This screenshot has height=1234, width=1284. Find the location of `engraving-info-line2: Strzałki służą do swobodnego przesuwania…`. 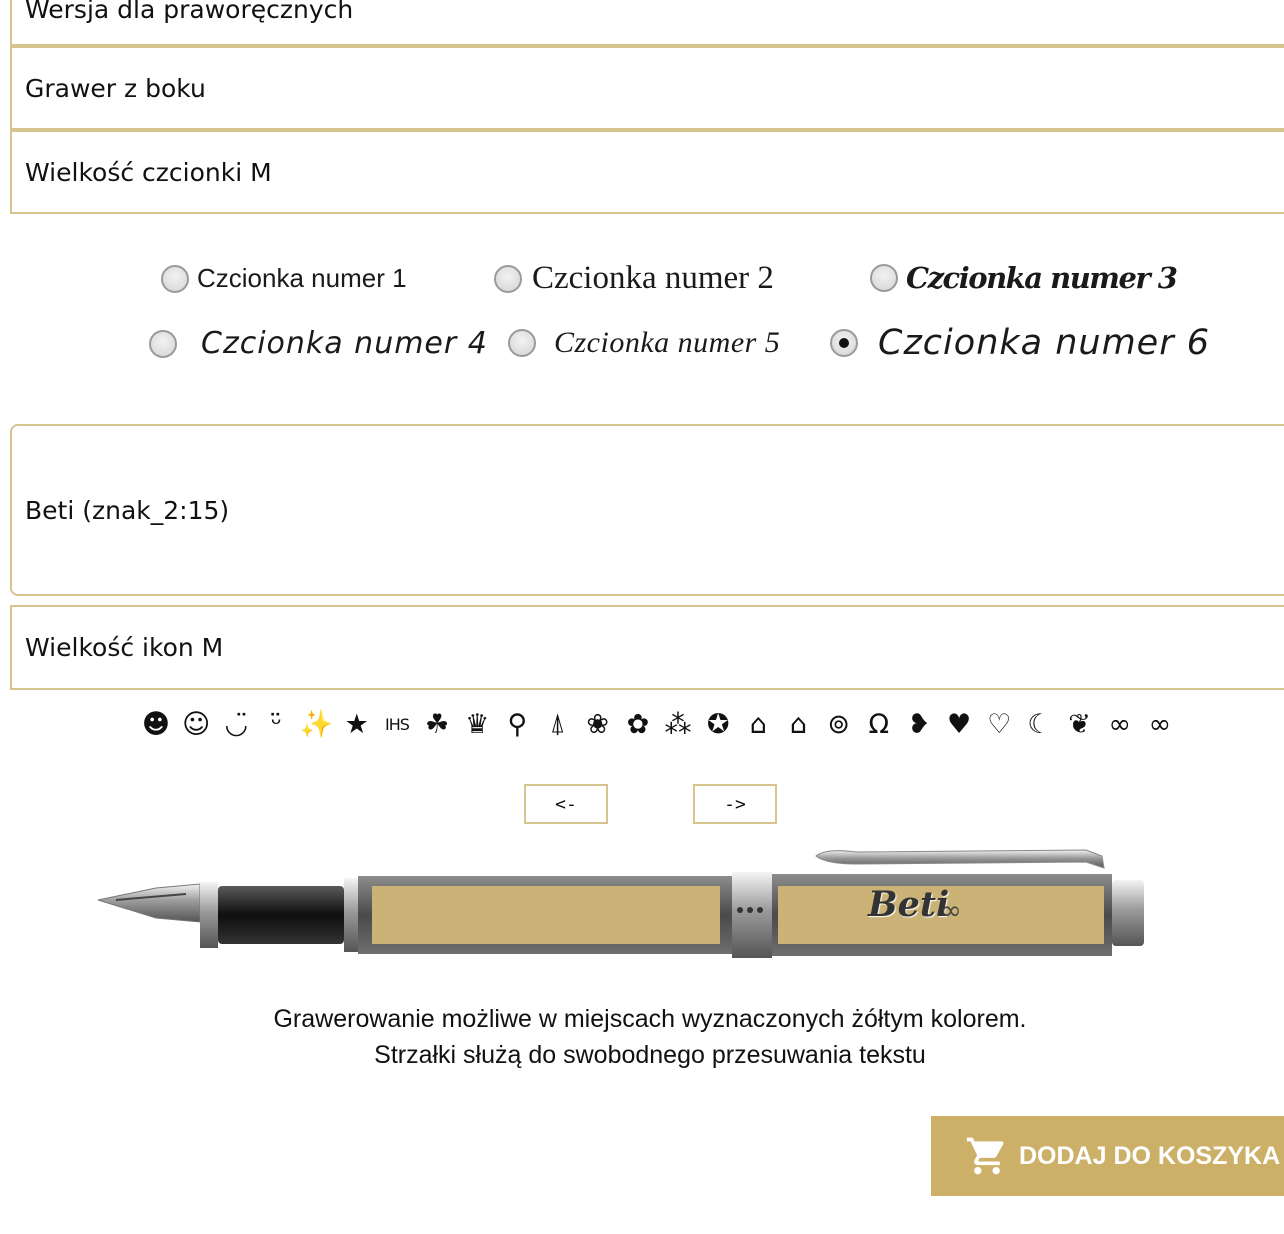

engraving-info-line2: Strzałki służą do swobodnego przesuwania… is located at coordinates (650, 1055).